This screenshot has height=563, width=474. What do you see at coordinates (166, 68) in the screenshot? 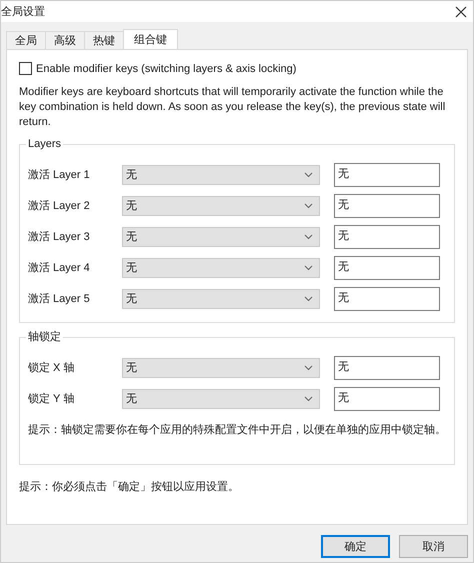
I see `checkbox-label: Enable modifier keys (switching layers & axis locking)` at bounding box center [166, 68].